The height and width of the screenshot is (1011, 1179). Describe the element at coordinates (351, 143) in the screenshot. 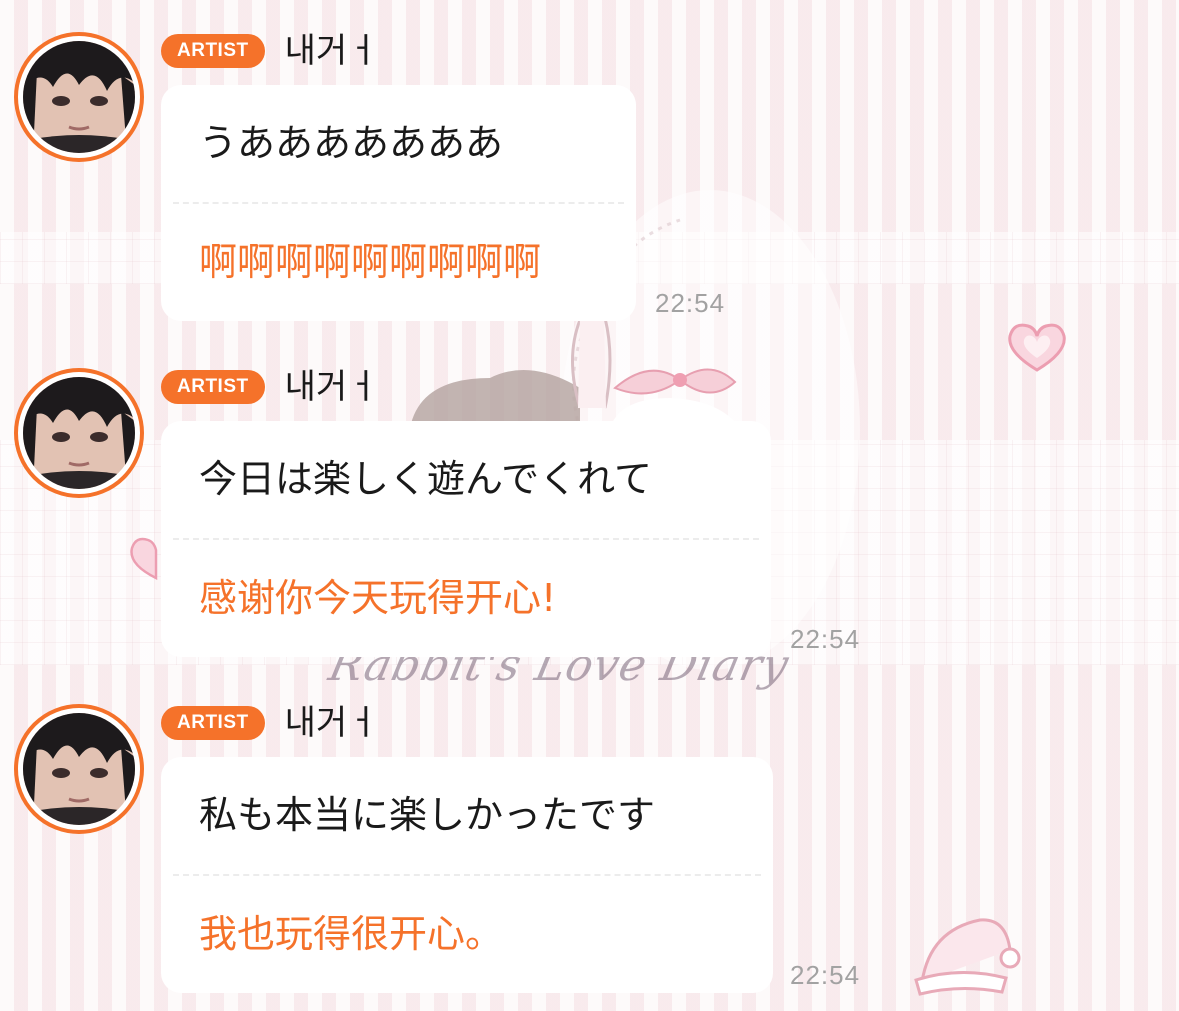

I see `original-text: うあああああああ` at that location.